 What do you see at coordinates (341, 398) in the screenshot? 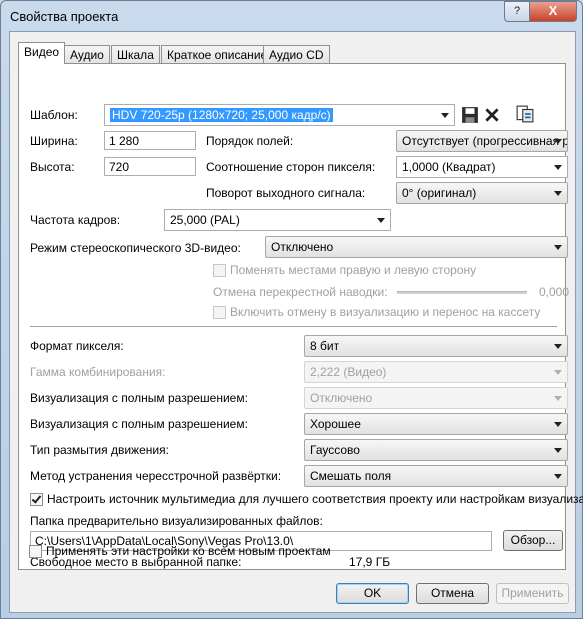
I see `full-res-1-value: Отключено` at bounding box center [341, 398].